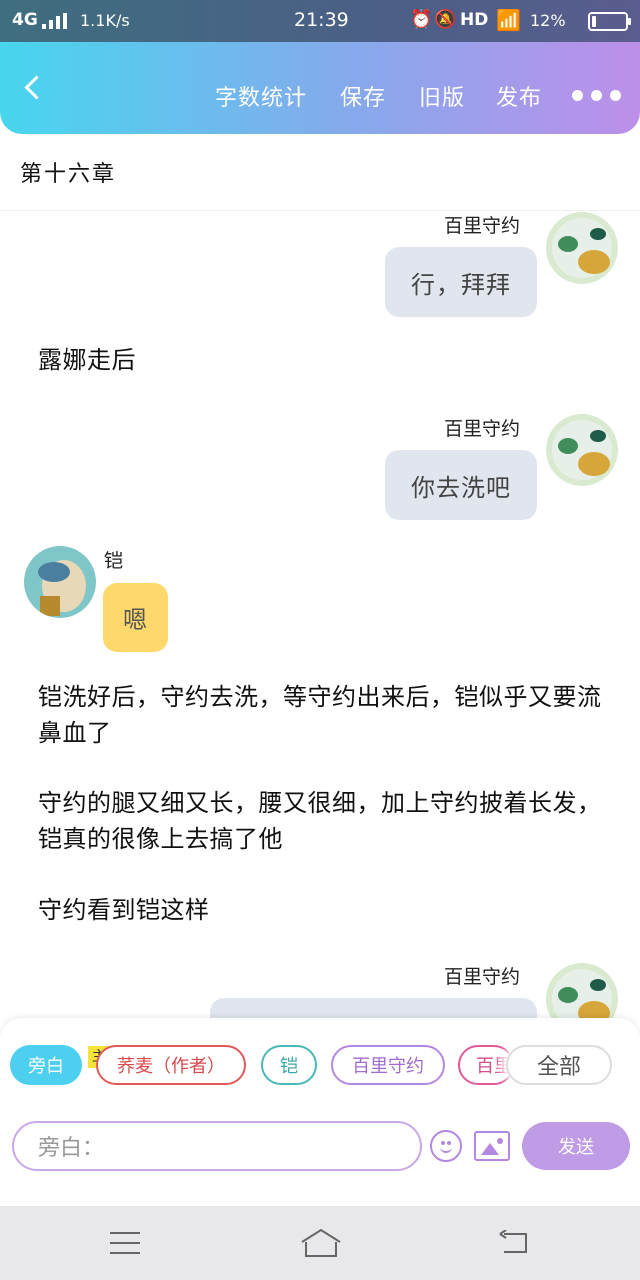 Image resolution: width=640 pixels, height=1280 pixels. Describe the element at coordinates (363, 96) in the screenshot. I see `save-button: 保存` at that location.